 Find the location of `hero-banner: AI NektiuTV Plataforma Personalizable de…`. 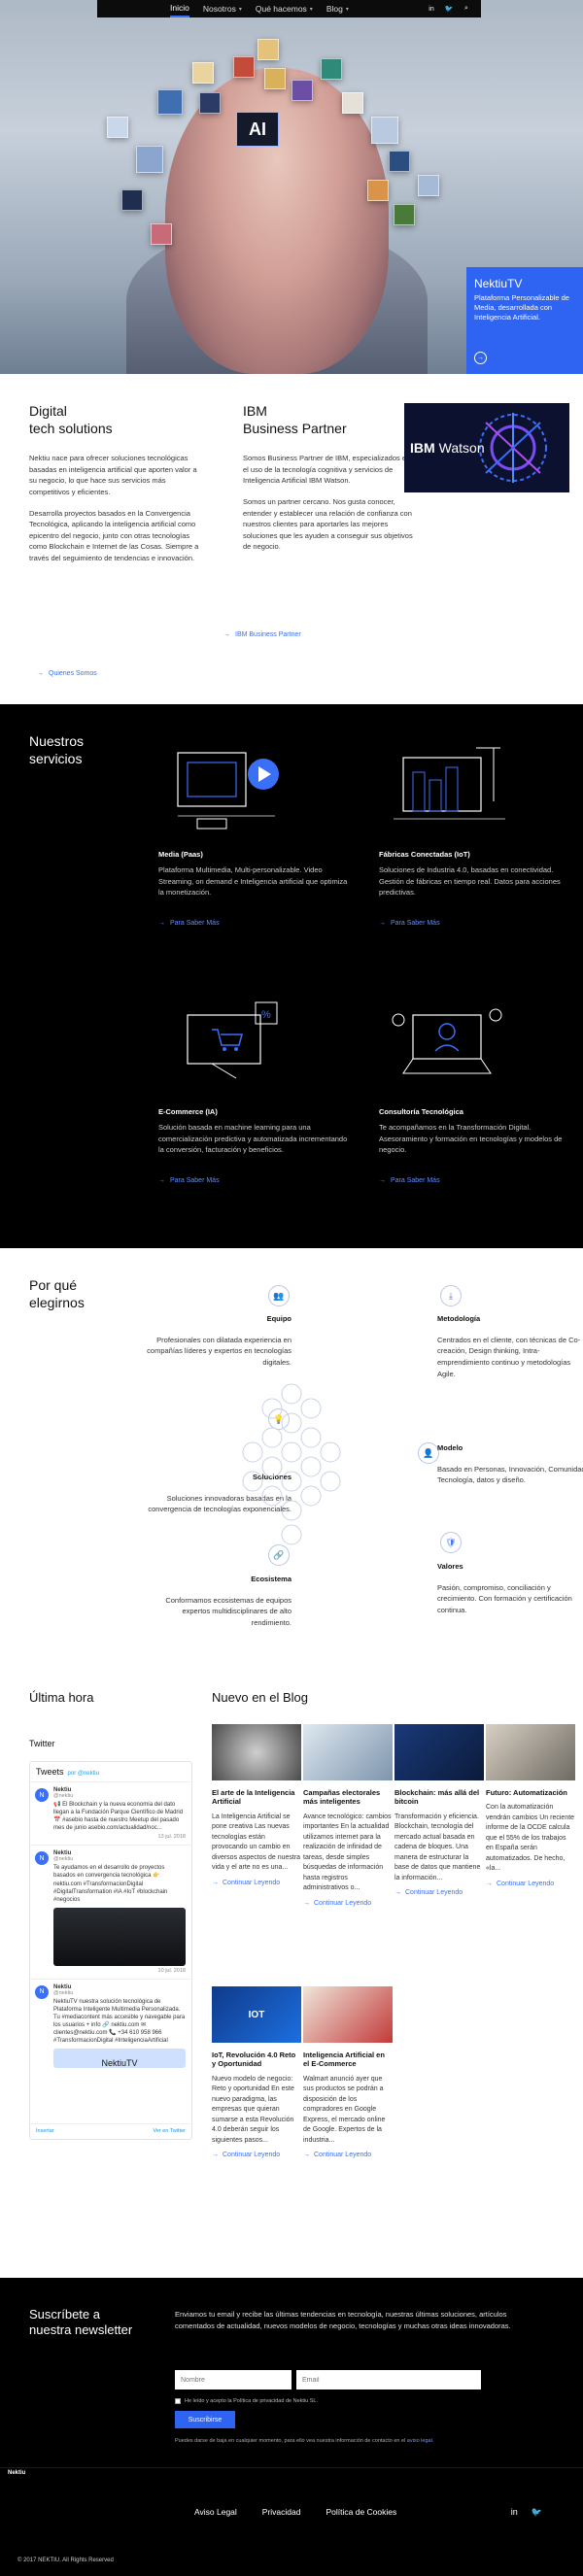

hero-banner: AI NektiuTV Plataforma Personalizable de… is located at coordinates (291, 187).